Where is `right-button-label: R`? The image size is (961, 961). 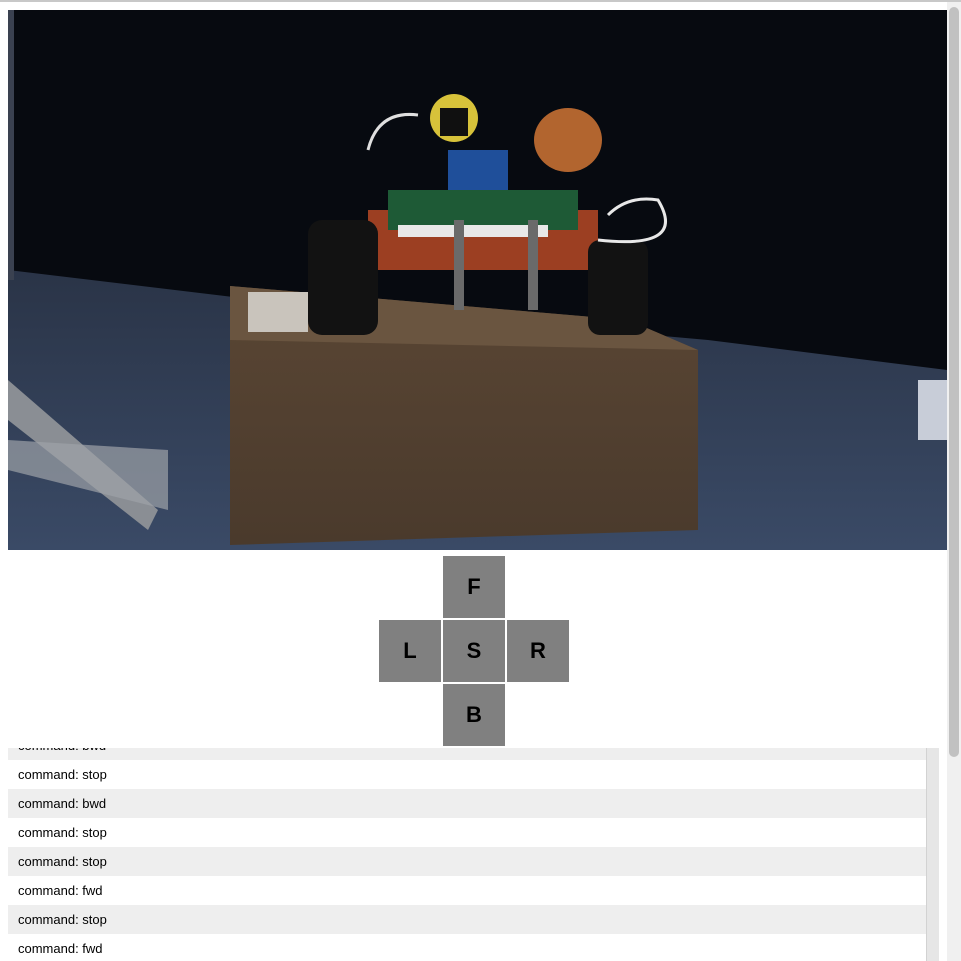 right-button-label: R is located at coordinates (538, 650).